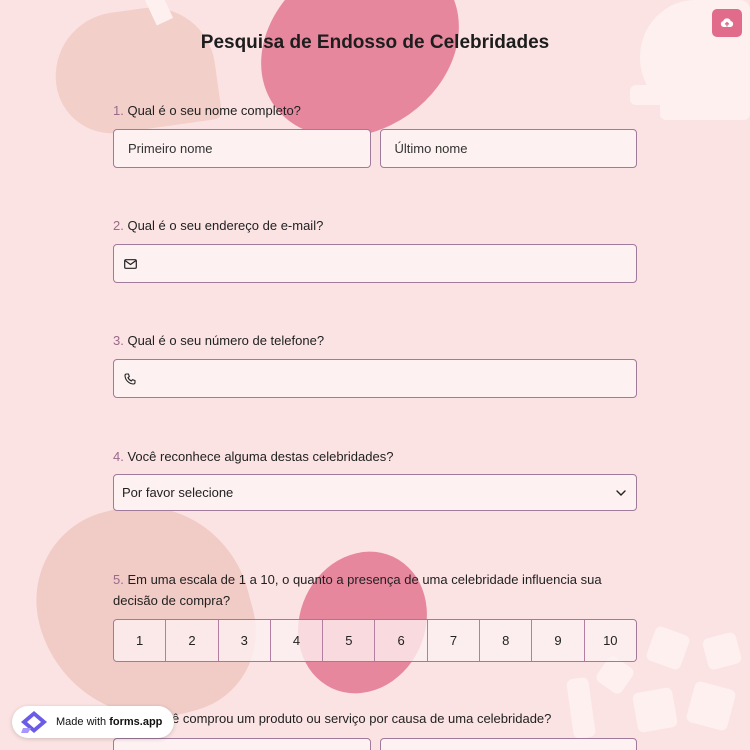  I want to click on scale-option: 2, so click(192, 640).